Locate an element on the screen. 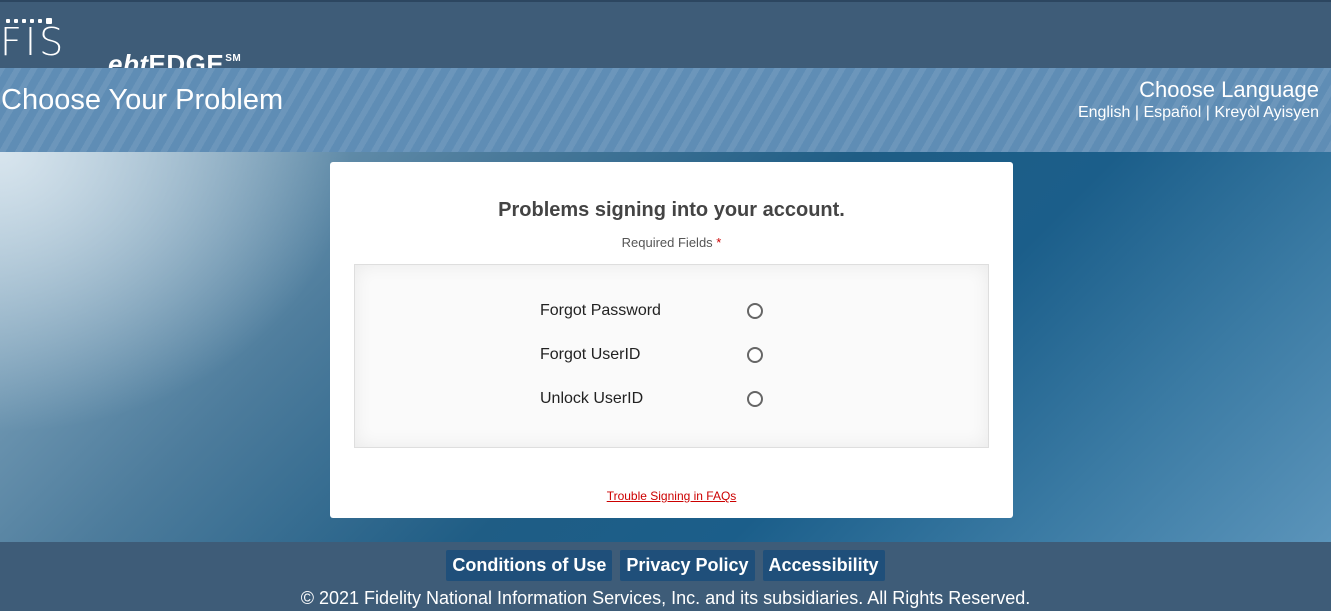 Image resolution: width=1331 pixels, height=611 pixels. language-link-english: English is located at coordinates (1104, 112).